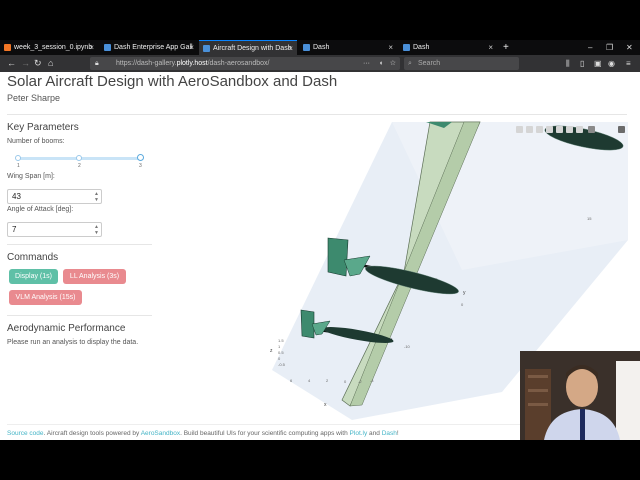 The image size is (640, 480). I want to click on tab-dash-2: Dash ×, so click(448, 47).